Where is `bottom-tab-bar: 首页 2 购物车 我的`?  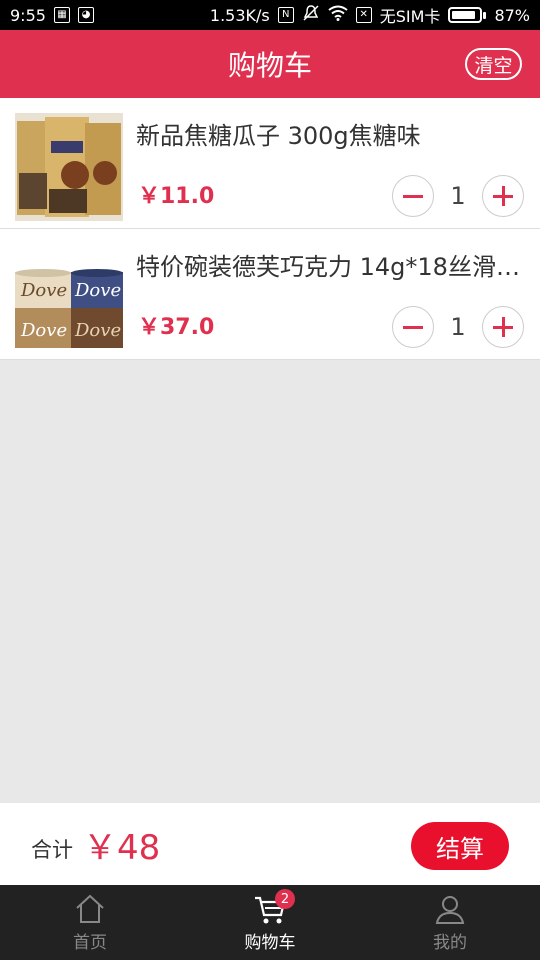 bottom-tab-bar: 首页 2 购物车 我的 is located at coordinates (270, 922).